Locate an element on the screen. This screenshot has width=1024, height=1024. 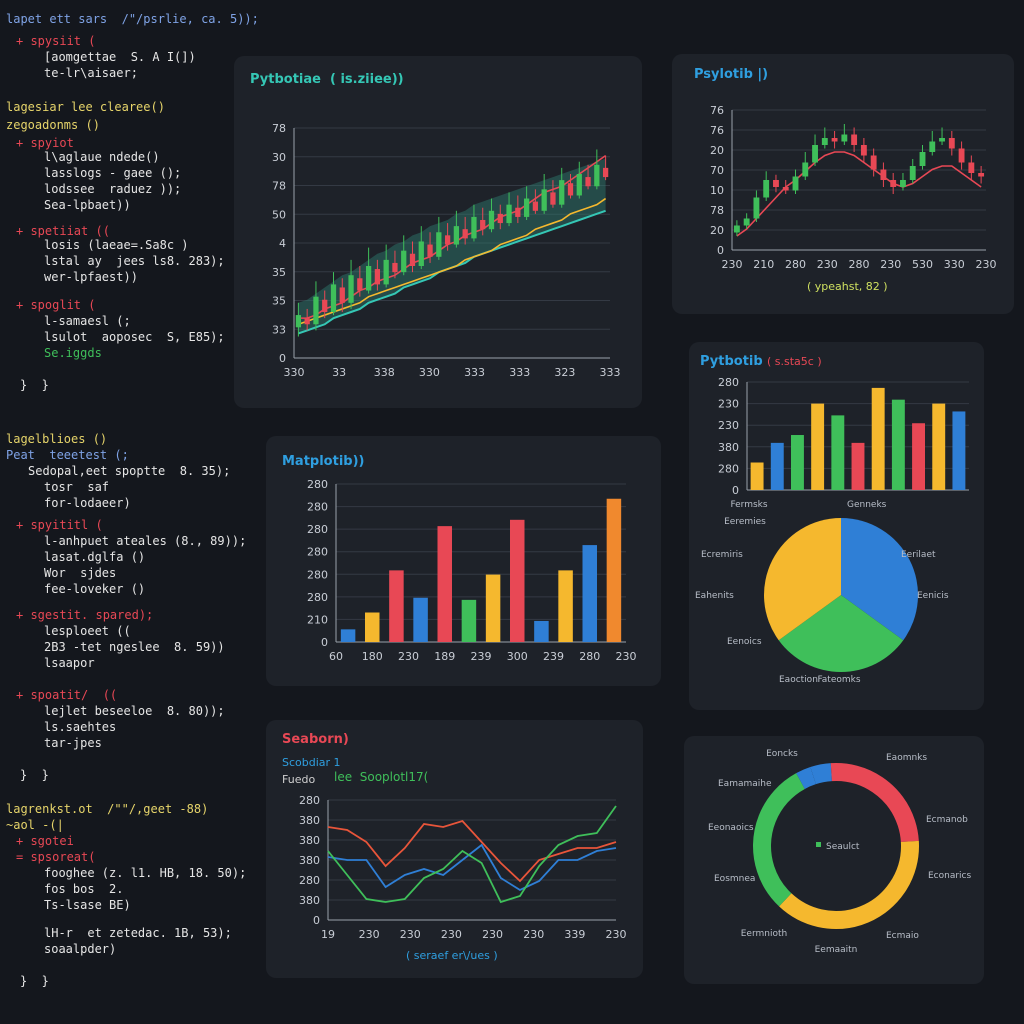
code-line: + spysiit ( is located at coordinates (56, 41).